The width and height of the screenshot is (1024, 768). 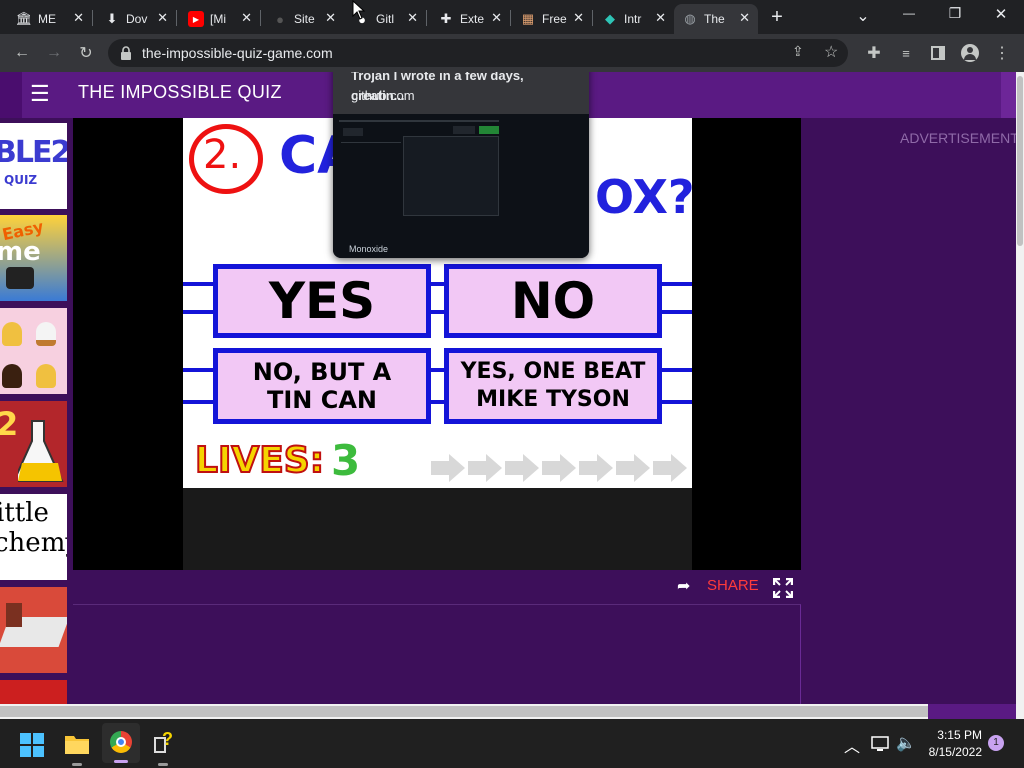 I want to click on answer-4-button: YES, ONE BEAT MIKE TYSON, so click(x=553, y=386).